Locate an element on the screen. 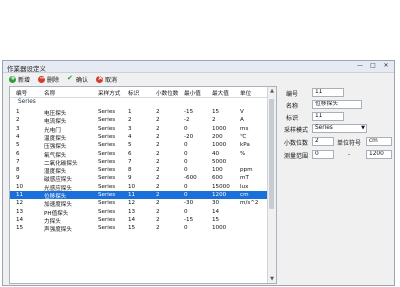 This screenshot has width=400, height=287. cell-unit: cm is located at coordinates (244, 195).